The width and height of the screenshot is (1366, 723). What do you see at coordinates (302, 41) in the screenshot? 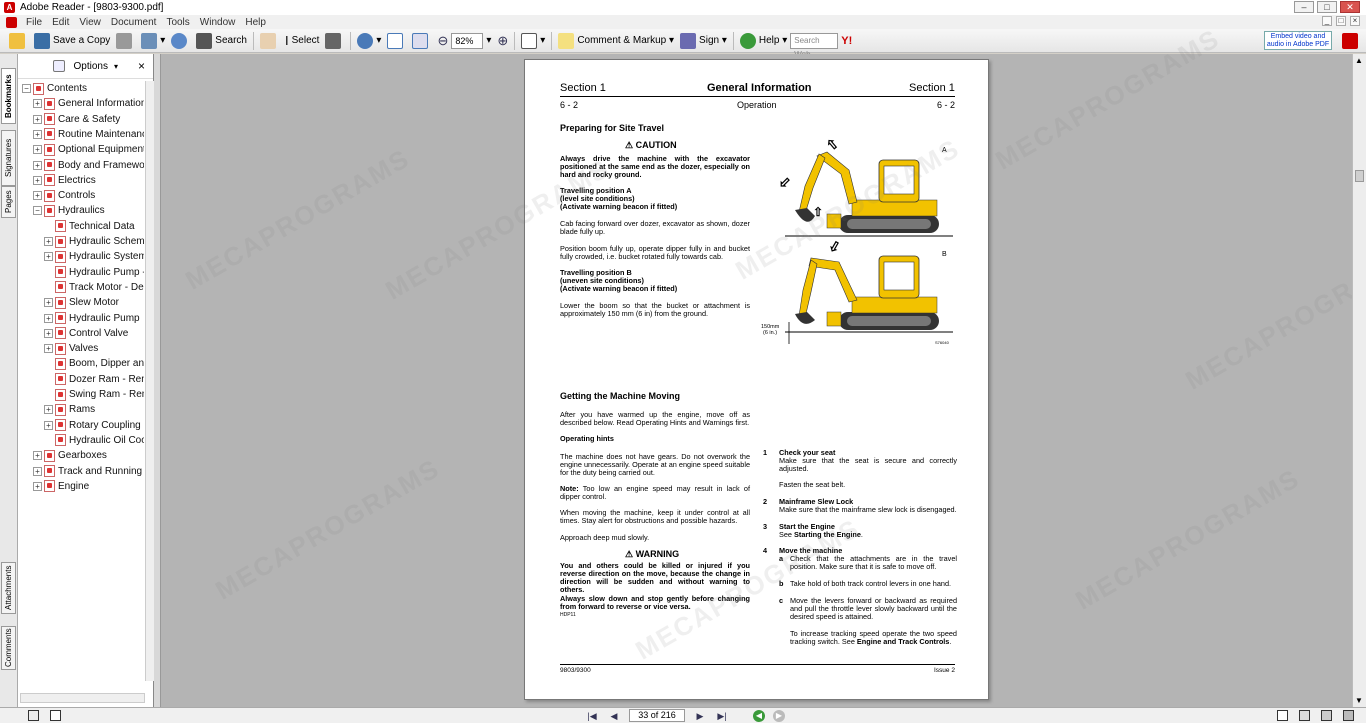
I see `select-tool-button: I Select` at bounding box center [302, 41].